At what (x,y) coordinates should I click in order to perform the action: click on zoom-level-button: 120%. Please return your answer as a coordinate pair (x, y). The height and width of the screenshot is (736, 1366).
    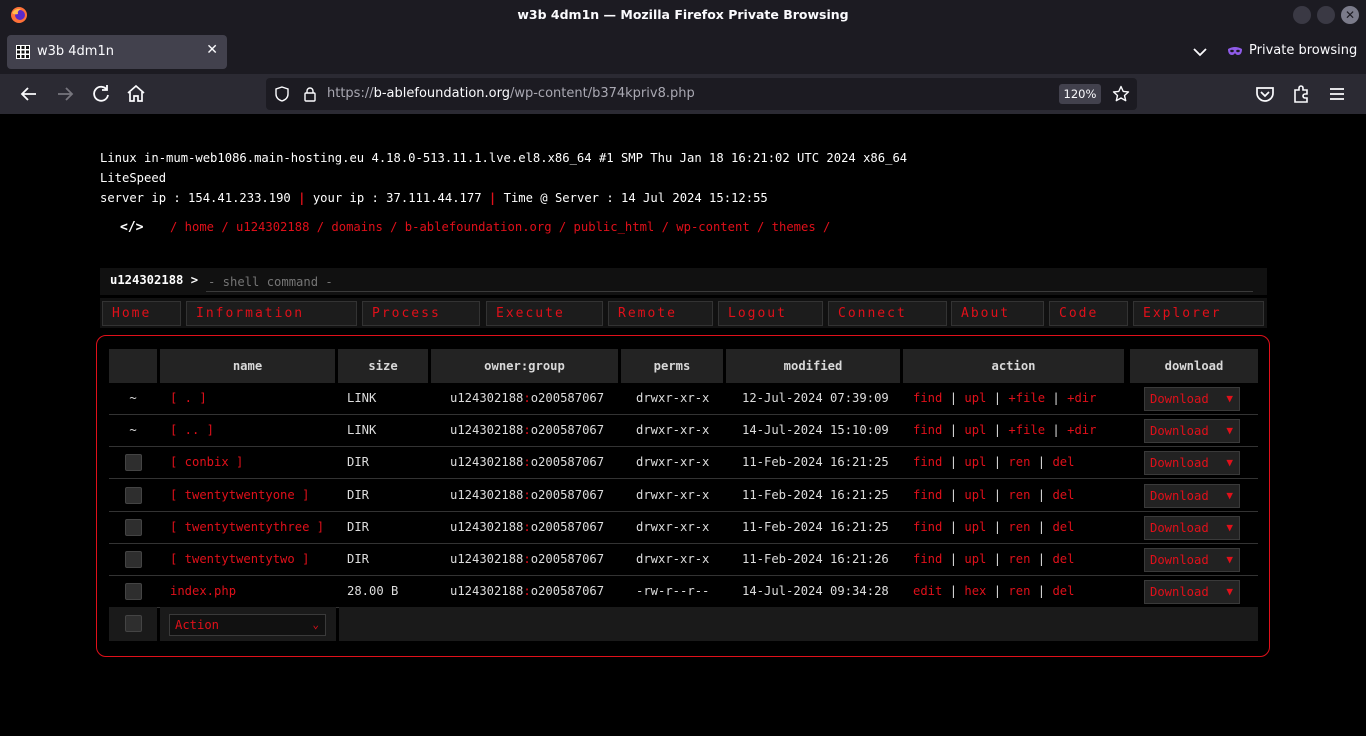
    Looking at the image, I should click on (1080, 94).